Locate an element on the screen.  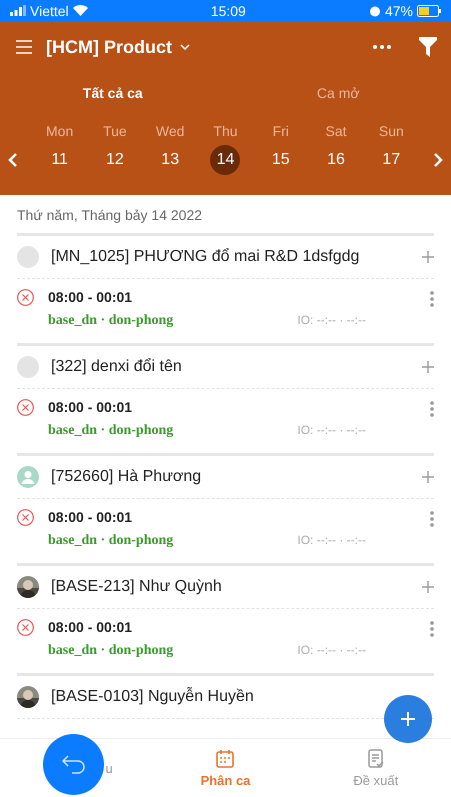
date-button: 14 is located at coordinates (225, 160).